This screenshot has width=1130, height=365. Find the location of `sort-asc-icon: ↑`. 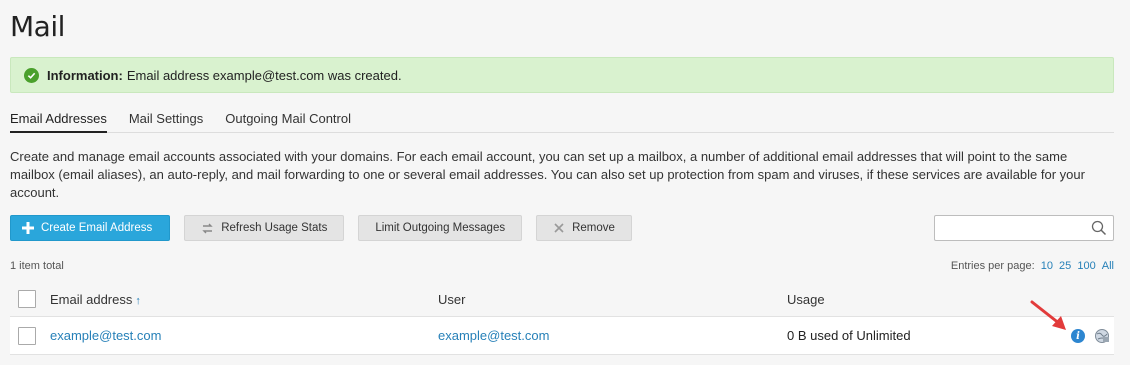

sort-asc-icon: ↑ is located at coordinates (138, 300).